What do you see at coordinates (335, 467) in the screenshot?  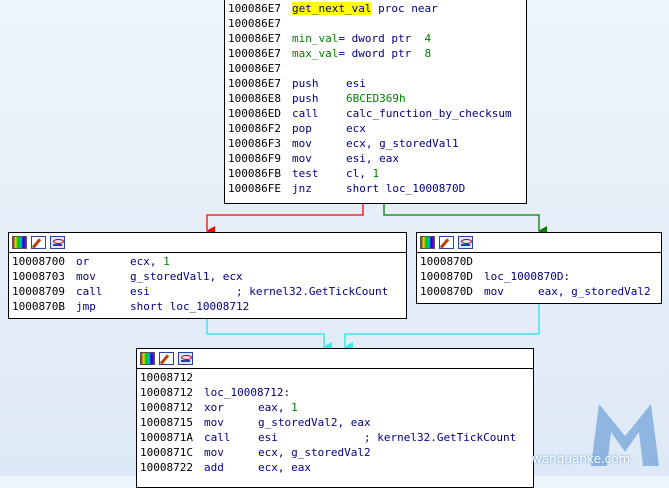 I see `code-line: 10008722 add ecx, eax` at bounding box center [335, 467].